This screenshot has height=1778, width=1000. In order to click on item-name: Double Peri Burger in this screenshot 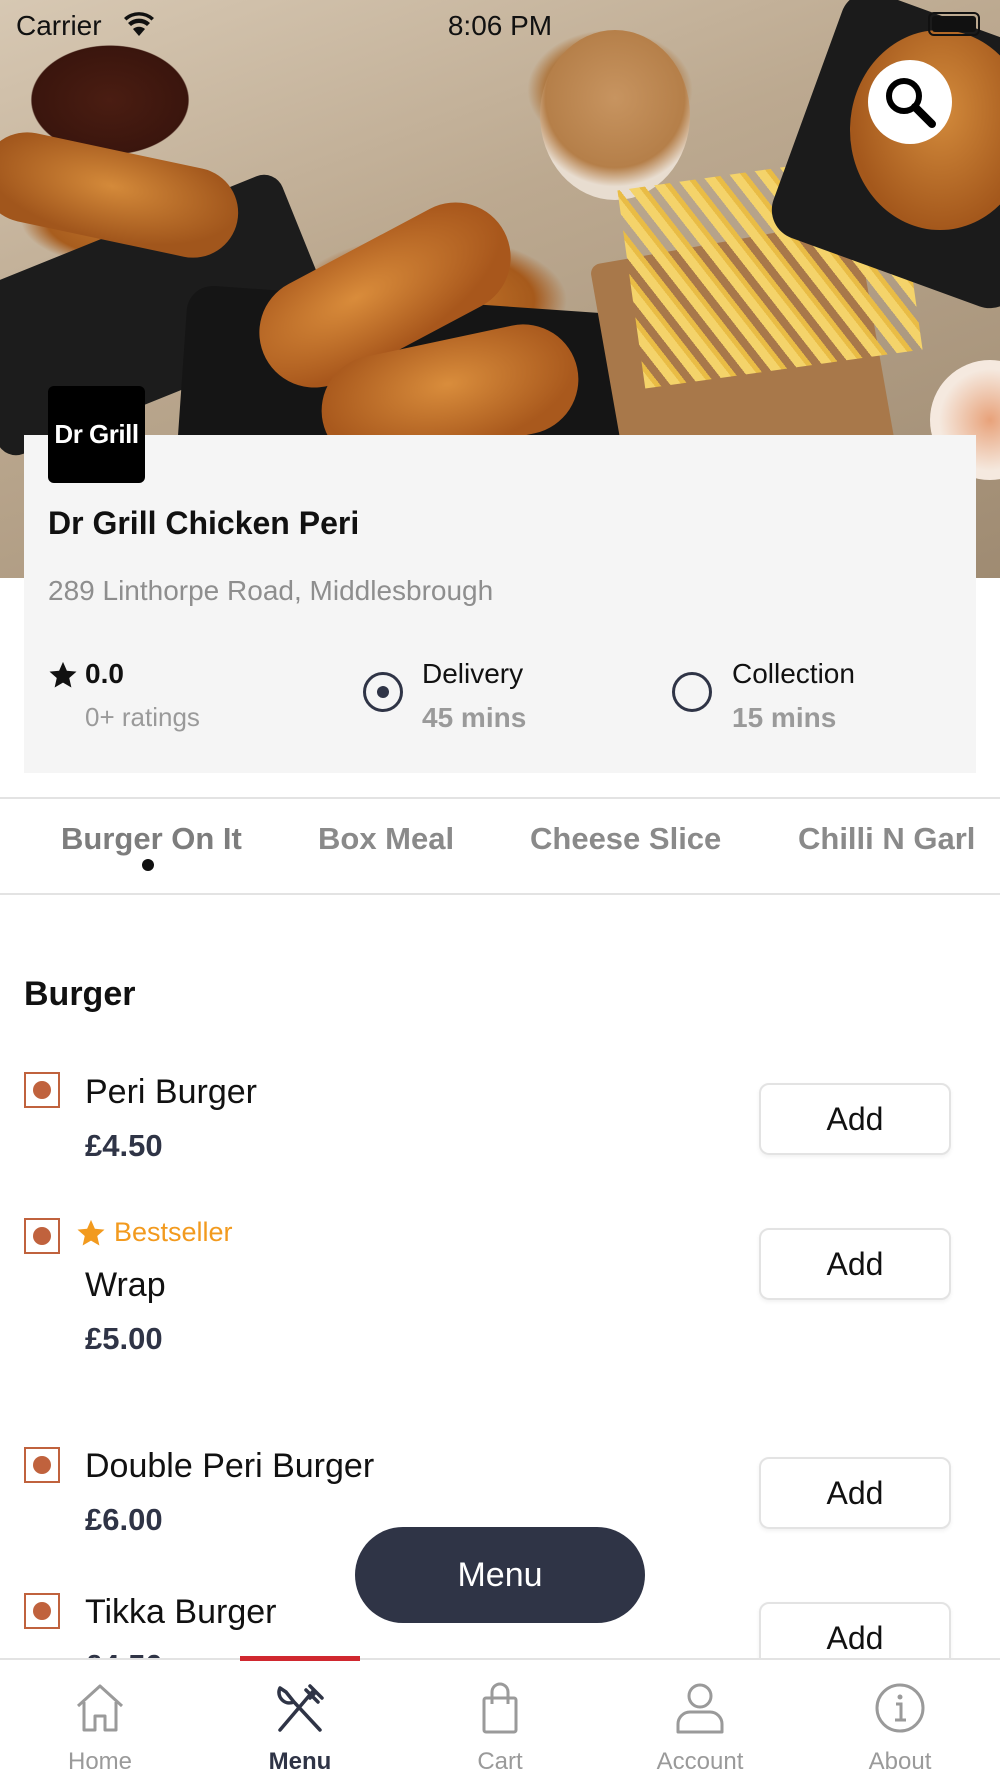, I will do `click(230, 1466)`.